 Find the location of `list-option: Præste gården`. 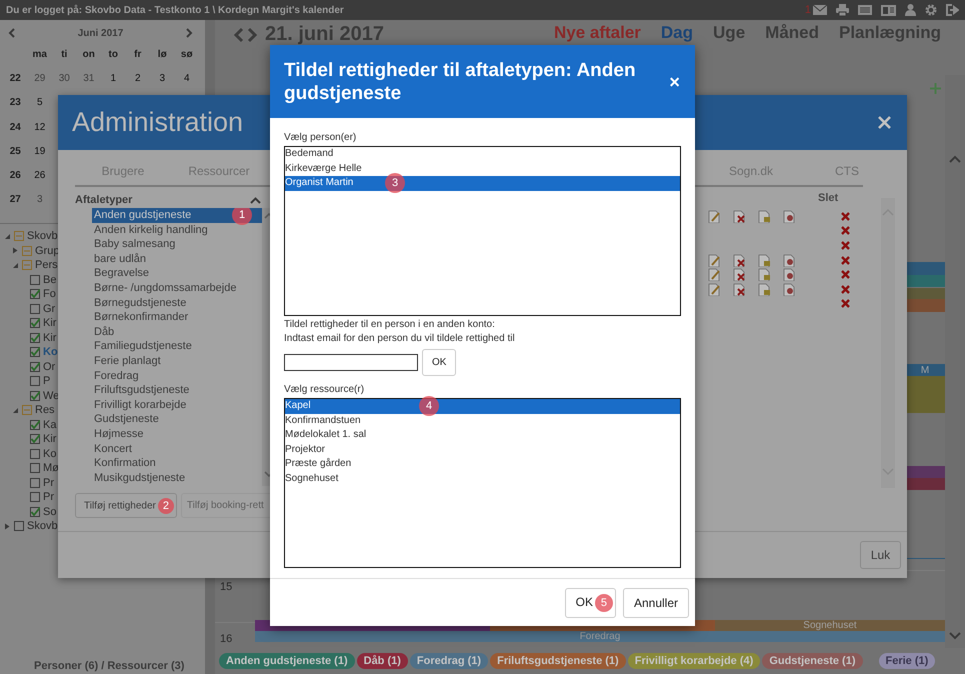

list-option: Præste gården is located at coordinates (482, 464).